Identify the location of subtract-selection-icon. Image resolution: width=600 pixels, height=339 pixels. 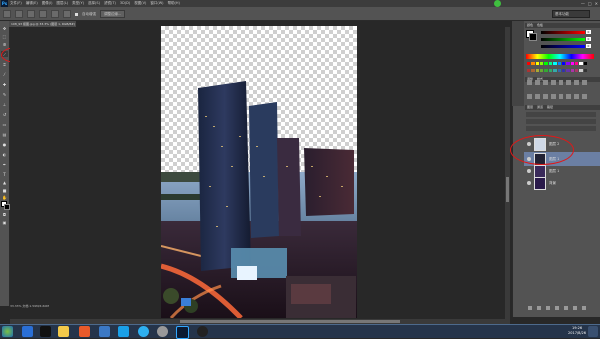
(43, 14).